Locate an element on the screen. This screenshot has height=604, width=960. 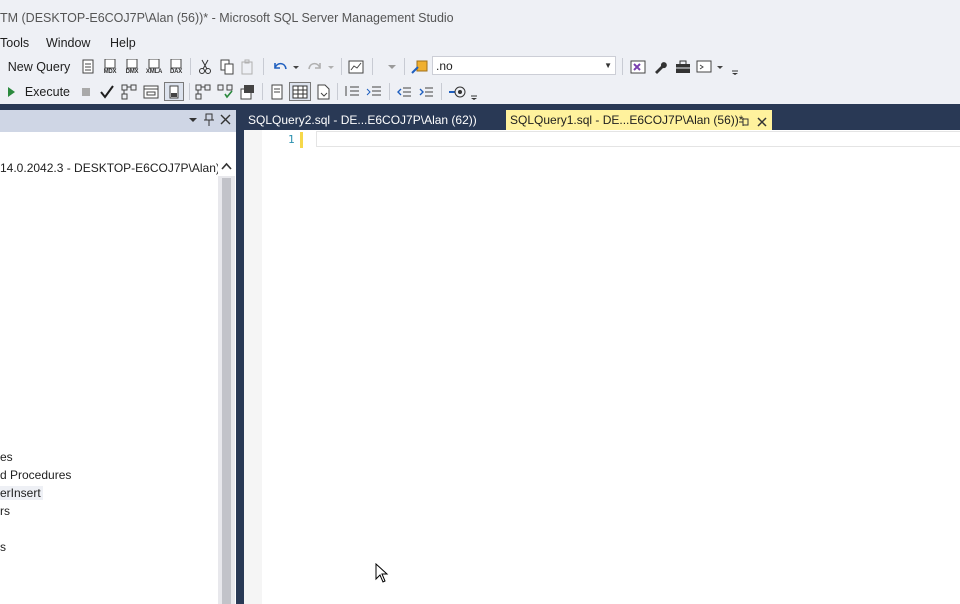
toolbox-icon is located at coordinates (683, 66).